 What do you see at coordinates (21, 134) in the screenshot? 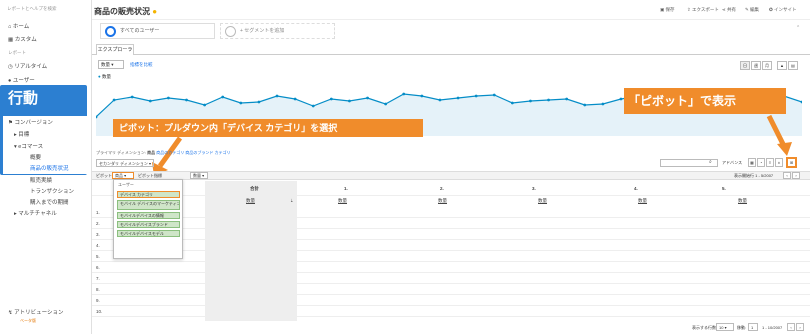
I see `sidebar-item-goals: ▸ 目標` at bounding box center [21, 134].